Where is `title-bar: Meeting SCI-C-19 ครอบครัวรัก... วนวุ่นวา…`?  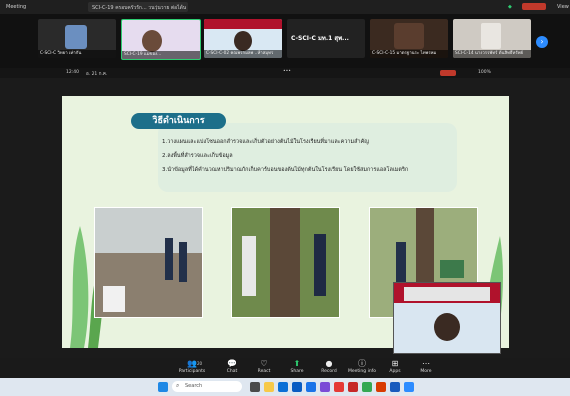 title-bar: Meeting SCI-C-19 ครอบครัวรัก... วนวุ่นวา… is located at coordinates (285, 7).